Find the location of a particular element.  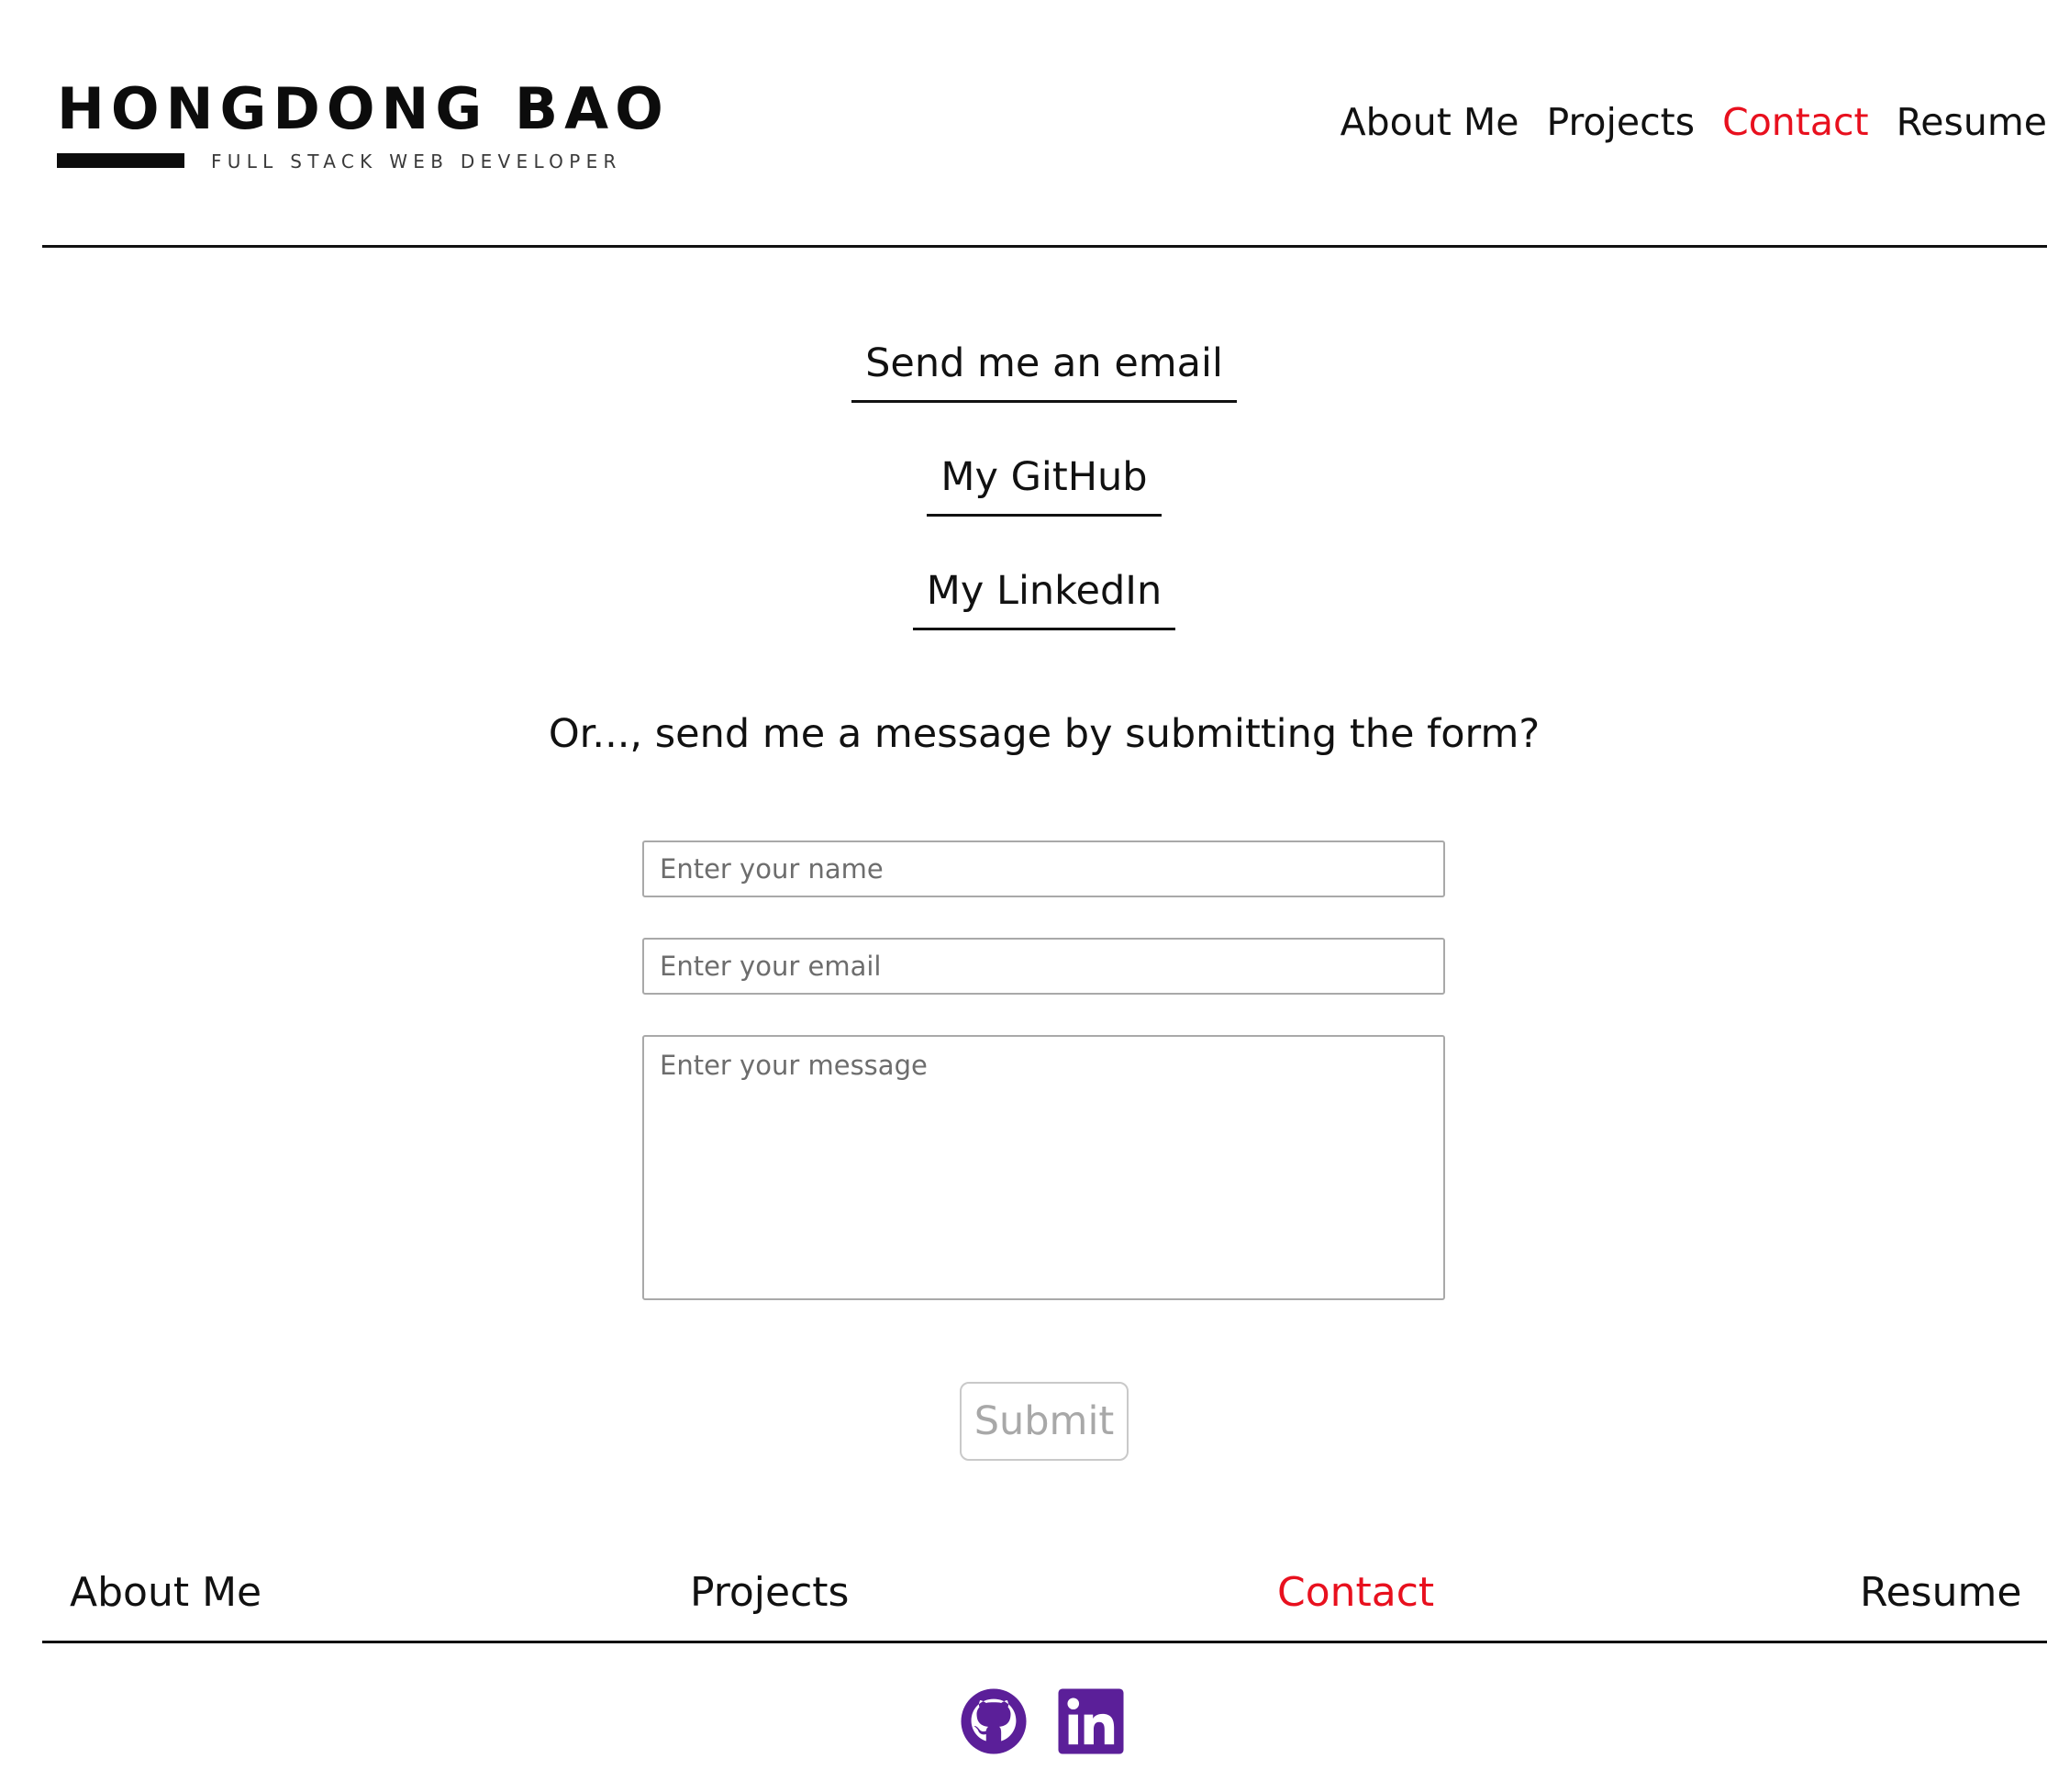

nav-item-contact: Contact is located at coordinates (1795, 122).